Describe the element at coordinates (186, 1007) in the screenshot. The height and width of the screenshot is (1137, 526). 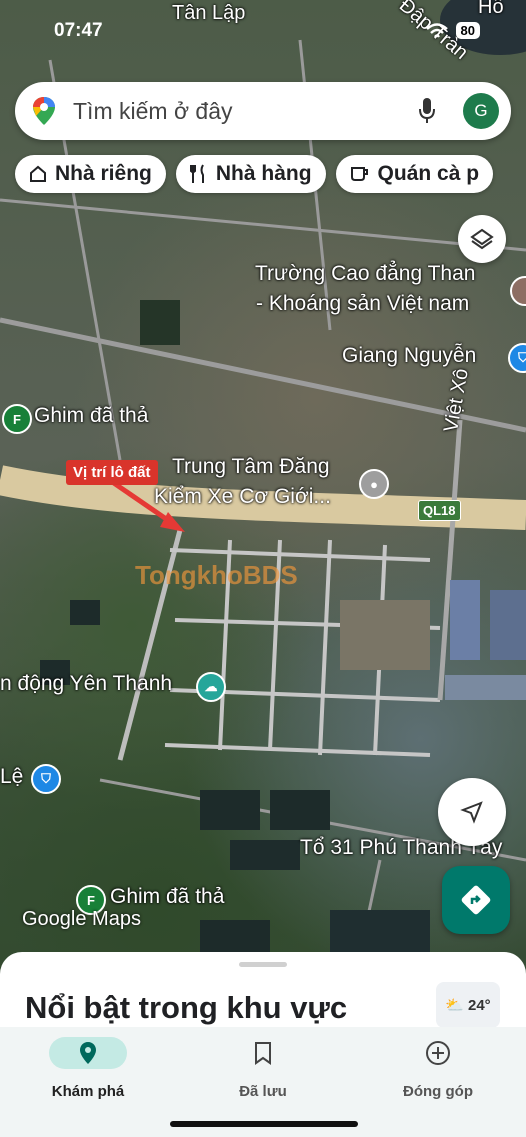
I see `sheet-title: Nổi bật trong khu vực` at that location.